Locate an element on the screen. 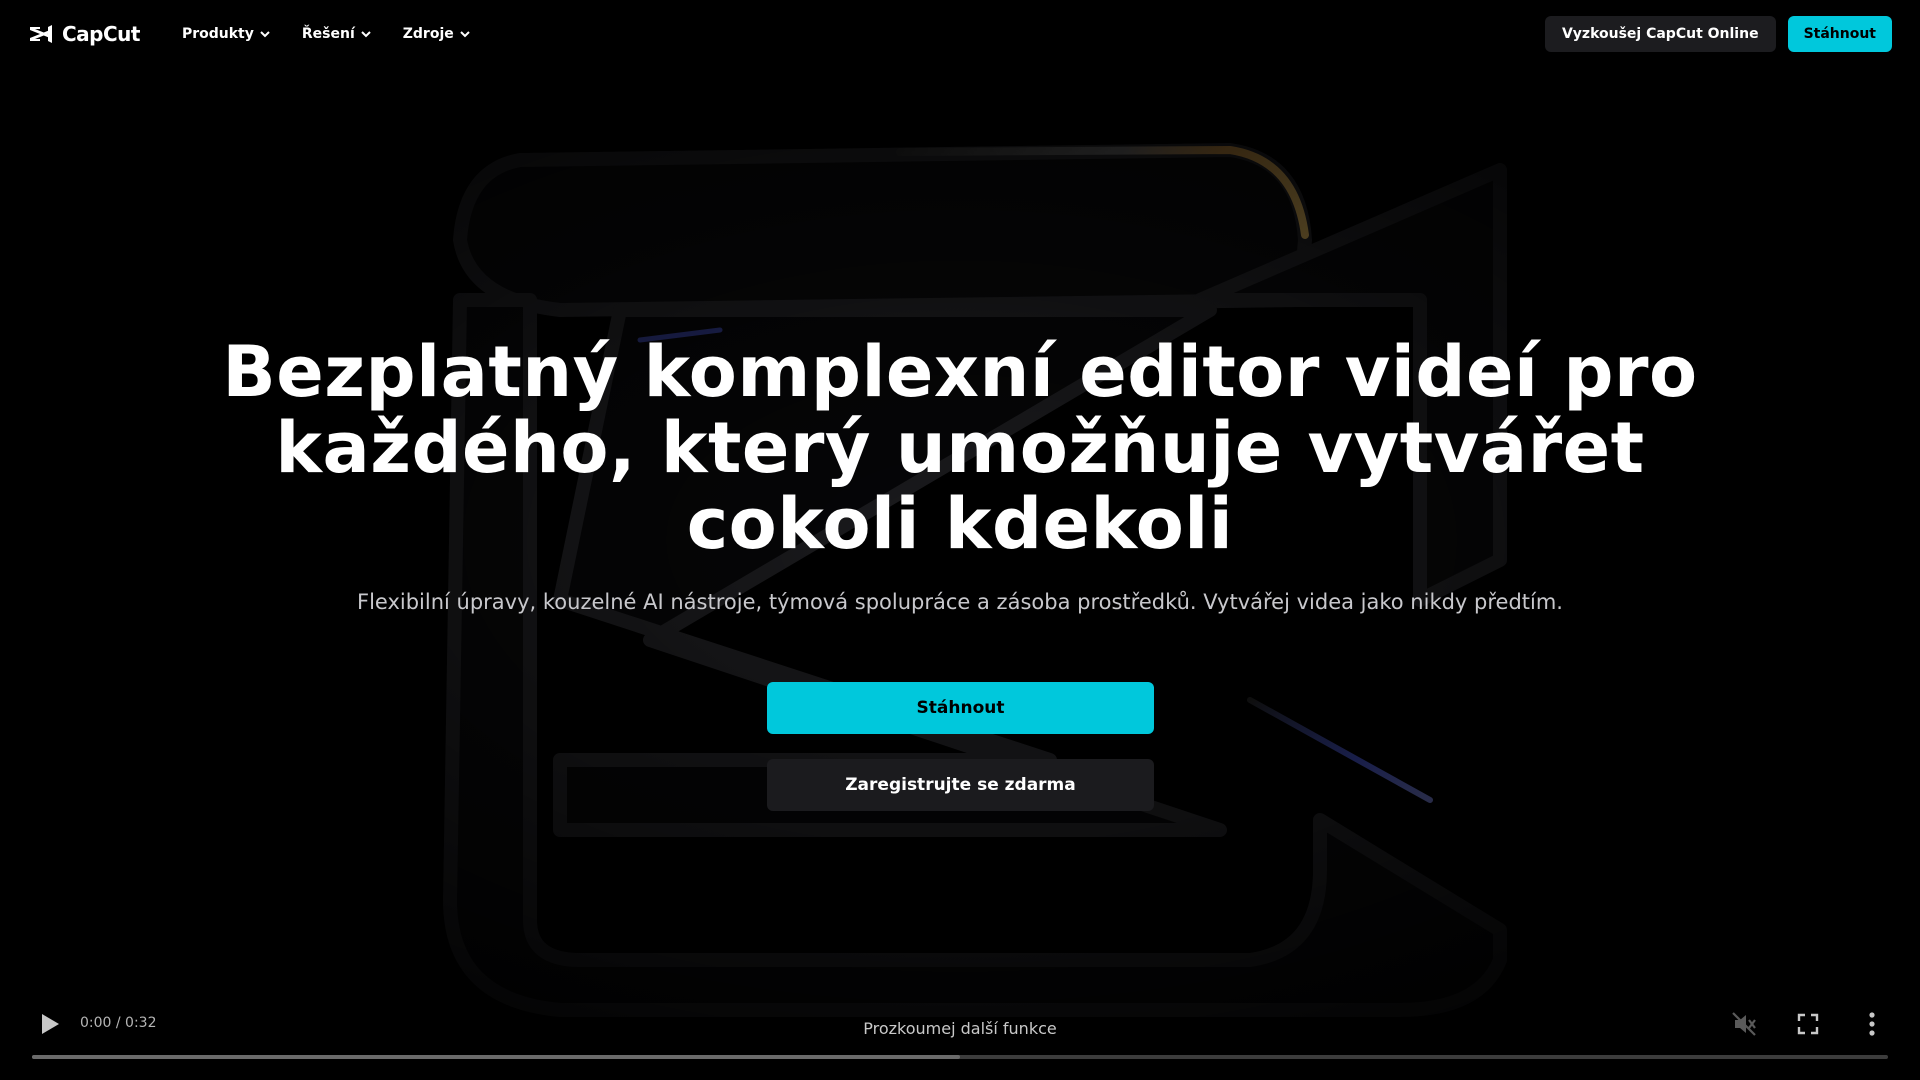 The image size is (1920, 1080). brand-name: CapCut is located at coordinates (101, 34).